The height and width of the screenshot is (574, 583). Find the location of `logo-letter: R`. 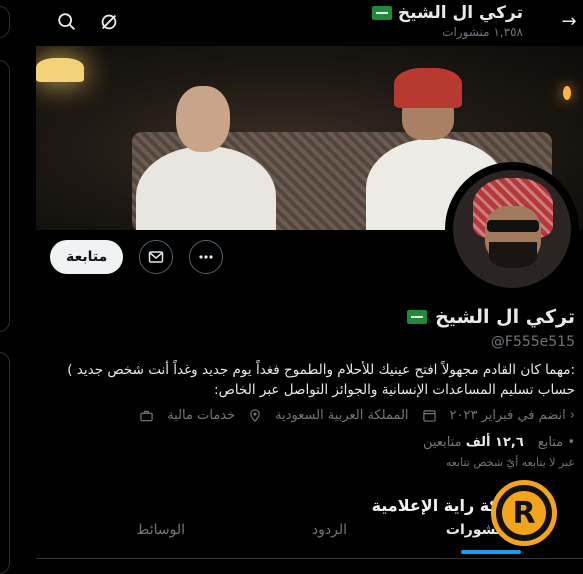

logo-letter: R is located at coordinates (524, 513).